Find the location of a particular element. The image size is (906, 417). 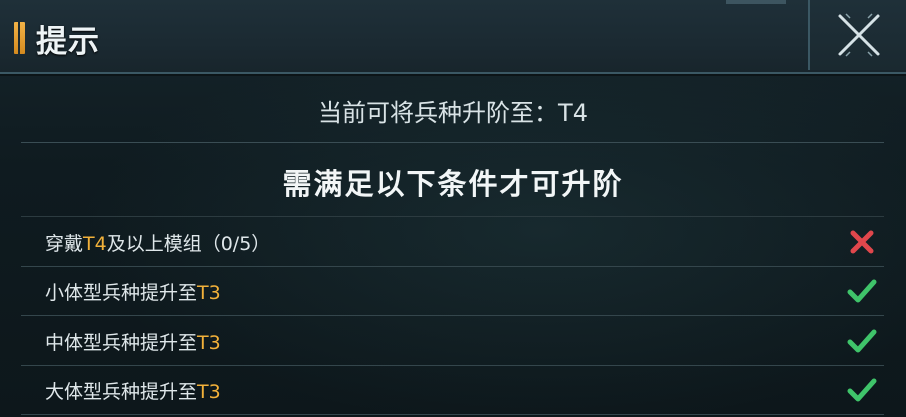

condition-tier-highlight: T4 is located at coordinates (95, 244).